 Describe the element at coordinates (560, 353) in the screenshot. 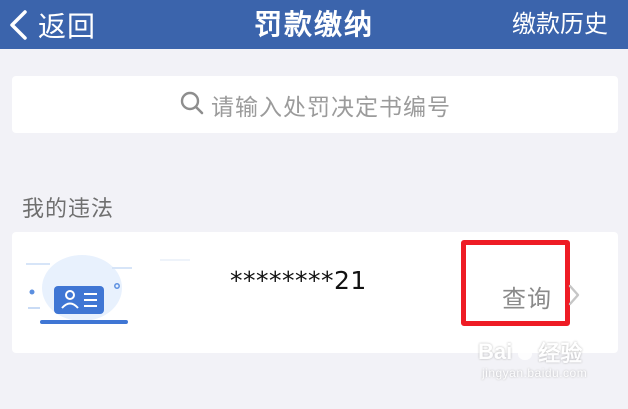

I see `watermark-brand-suffix: 经验` at that location.